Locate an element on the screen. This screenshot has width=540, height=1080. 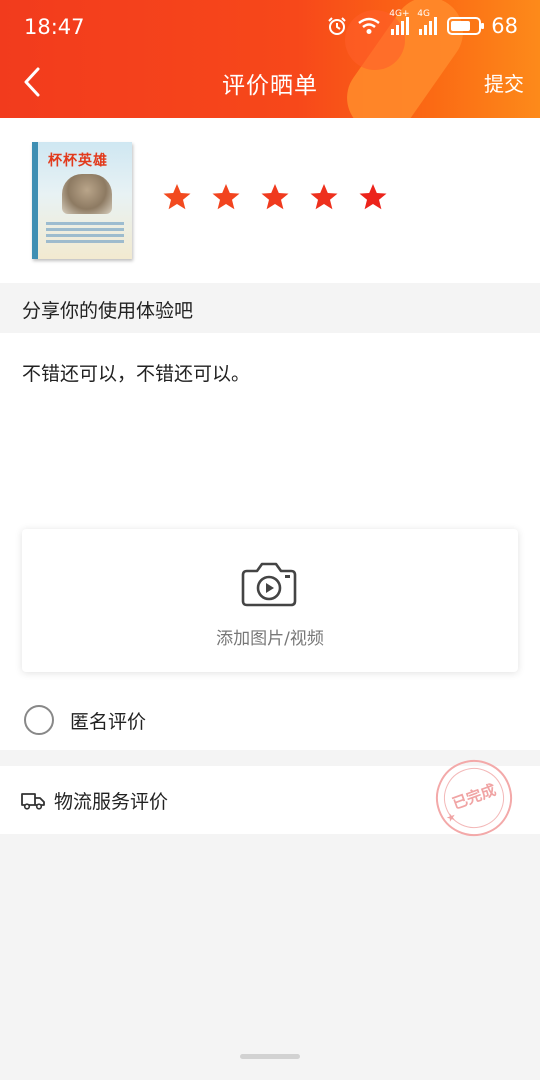
status-time: 18:47 is located at coordinates (54, 27).